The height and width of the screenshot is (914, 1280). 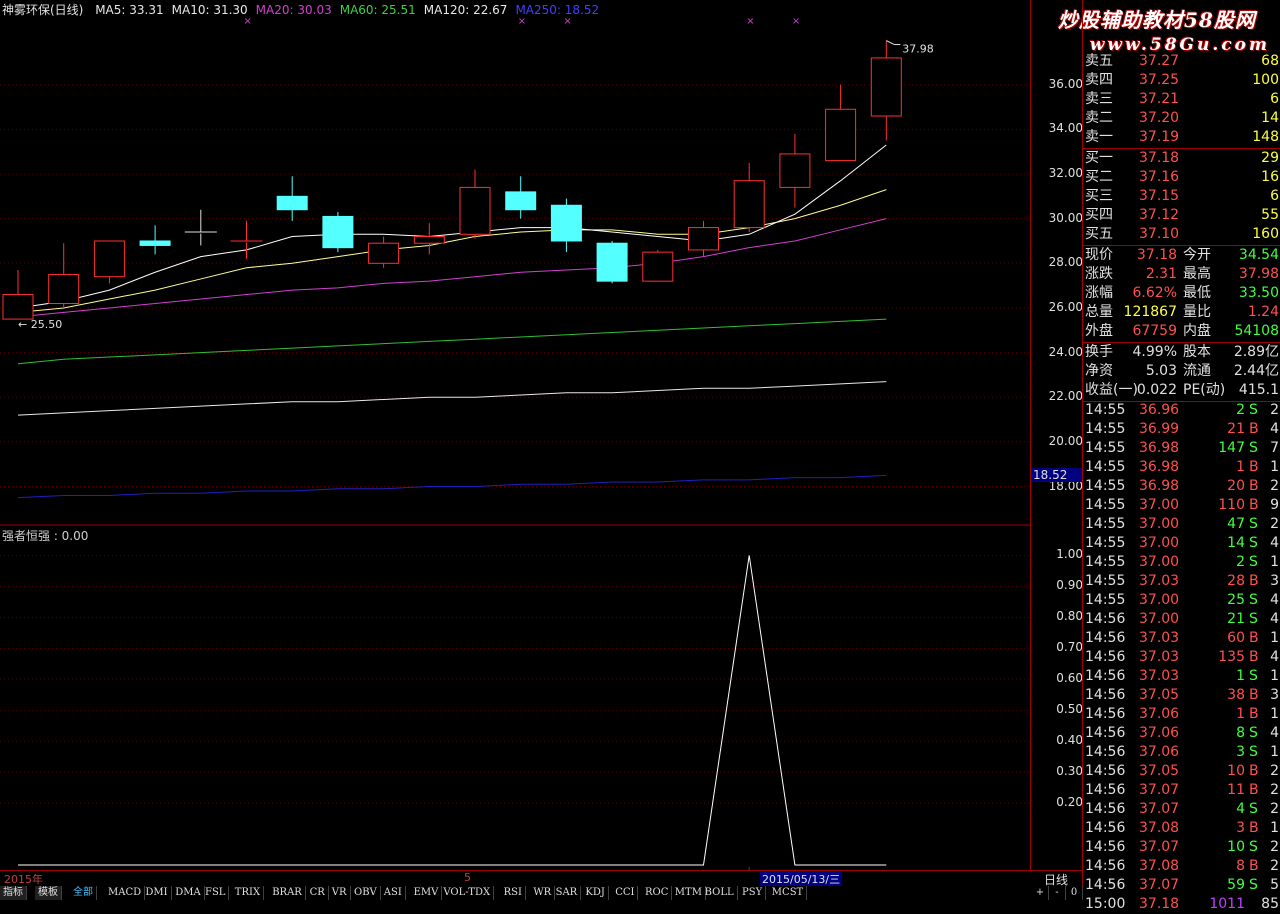 What do you see at coordinates (1099, 158) in the screenshot?
I see `bid-label: 买一` at bounding box center [1099, 158].